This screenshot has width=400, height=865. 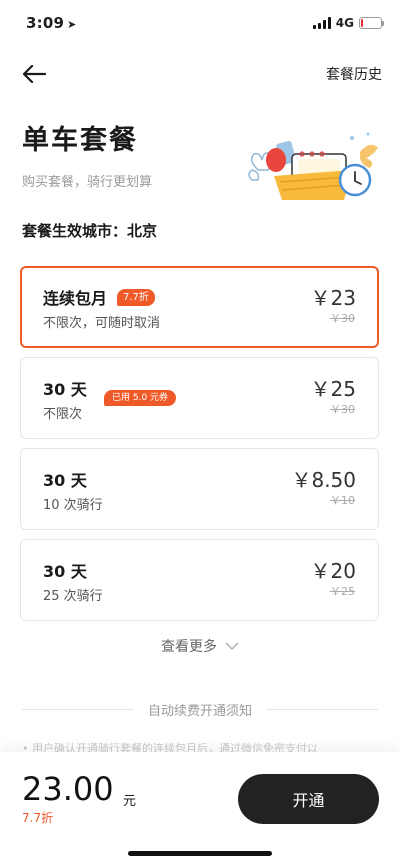 What do you see at coordinates (189, 647) in the screenshot?
I see `view-more-label: 查看更多` at bounding box center [189, 647].